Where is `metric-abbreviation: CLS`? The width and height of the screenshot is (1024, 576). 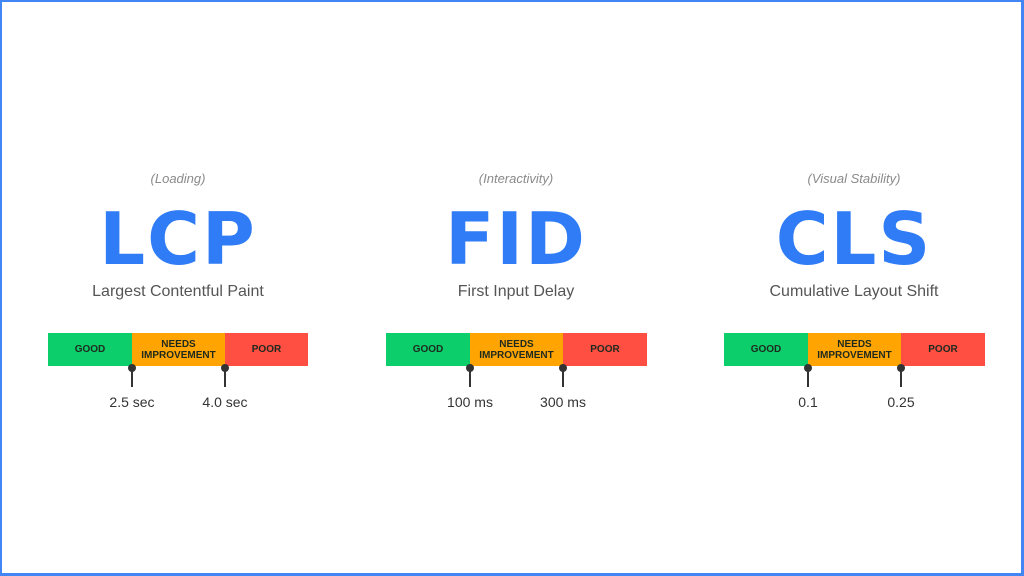
metric-abbreviation: CLS is located at coordinates (854, 239).